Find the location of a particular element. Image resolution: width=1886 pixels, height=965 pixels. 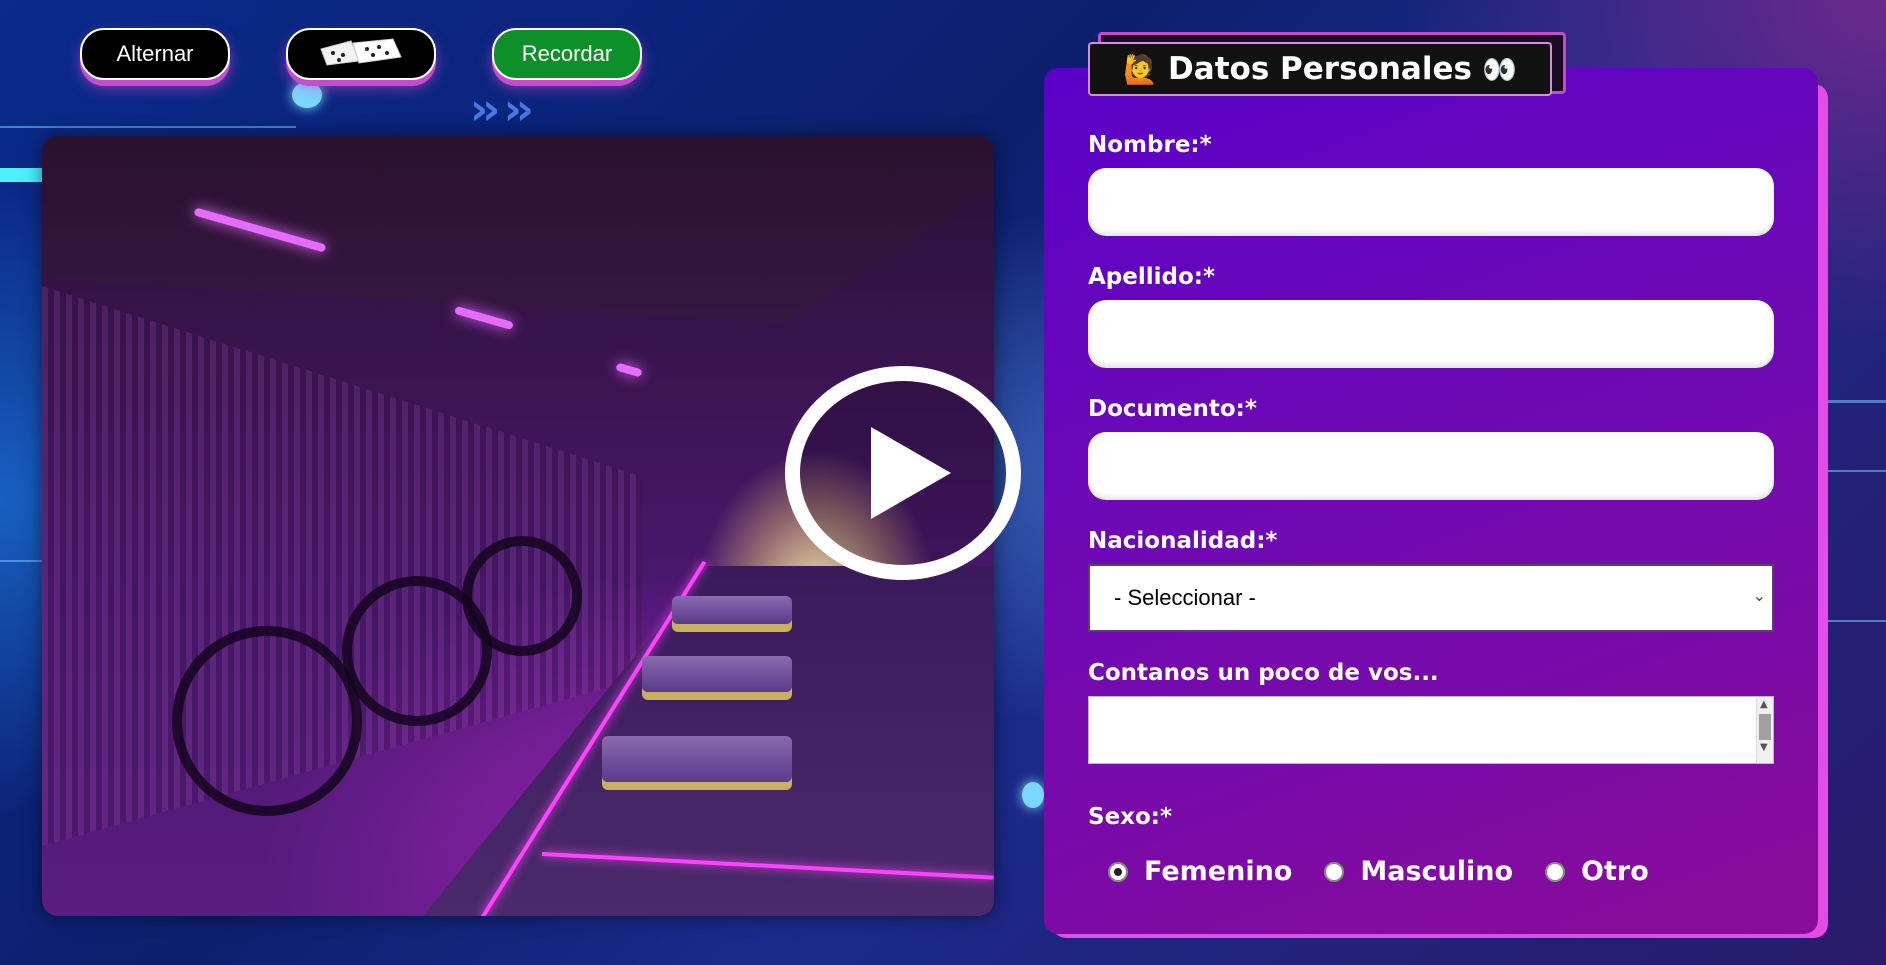

play-icon is located at coordinates (911, 473).